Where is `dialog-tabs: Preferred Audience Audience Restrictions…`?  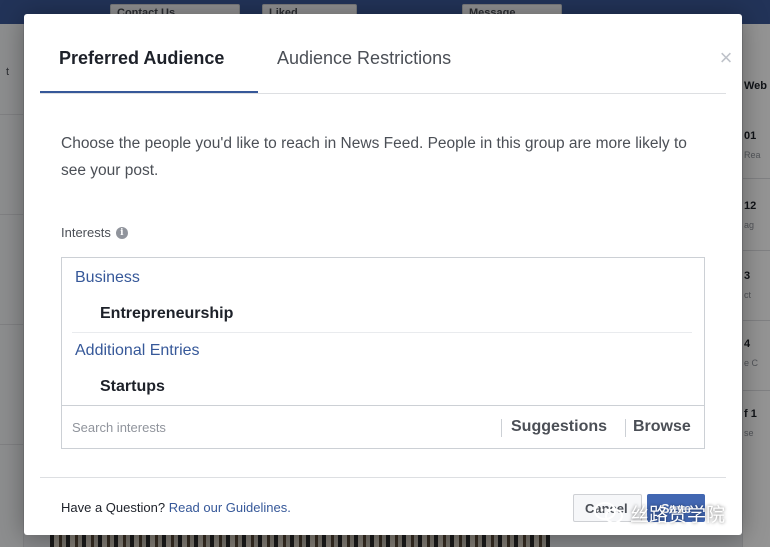
dialog-tabs: Preferred Audience Audience Restrictions… is located at coordinates (386, 54).